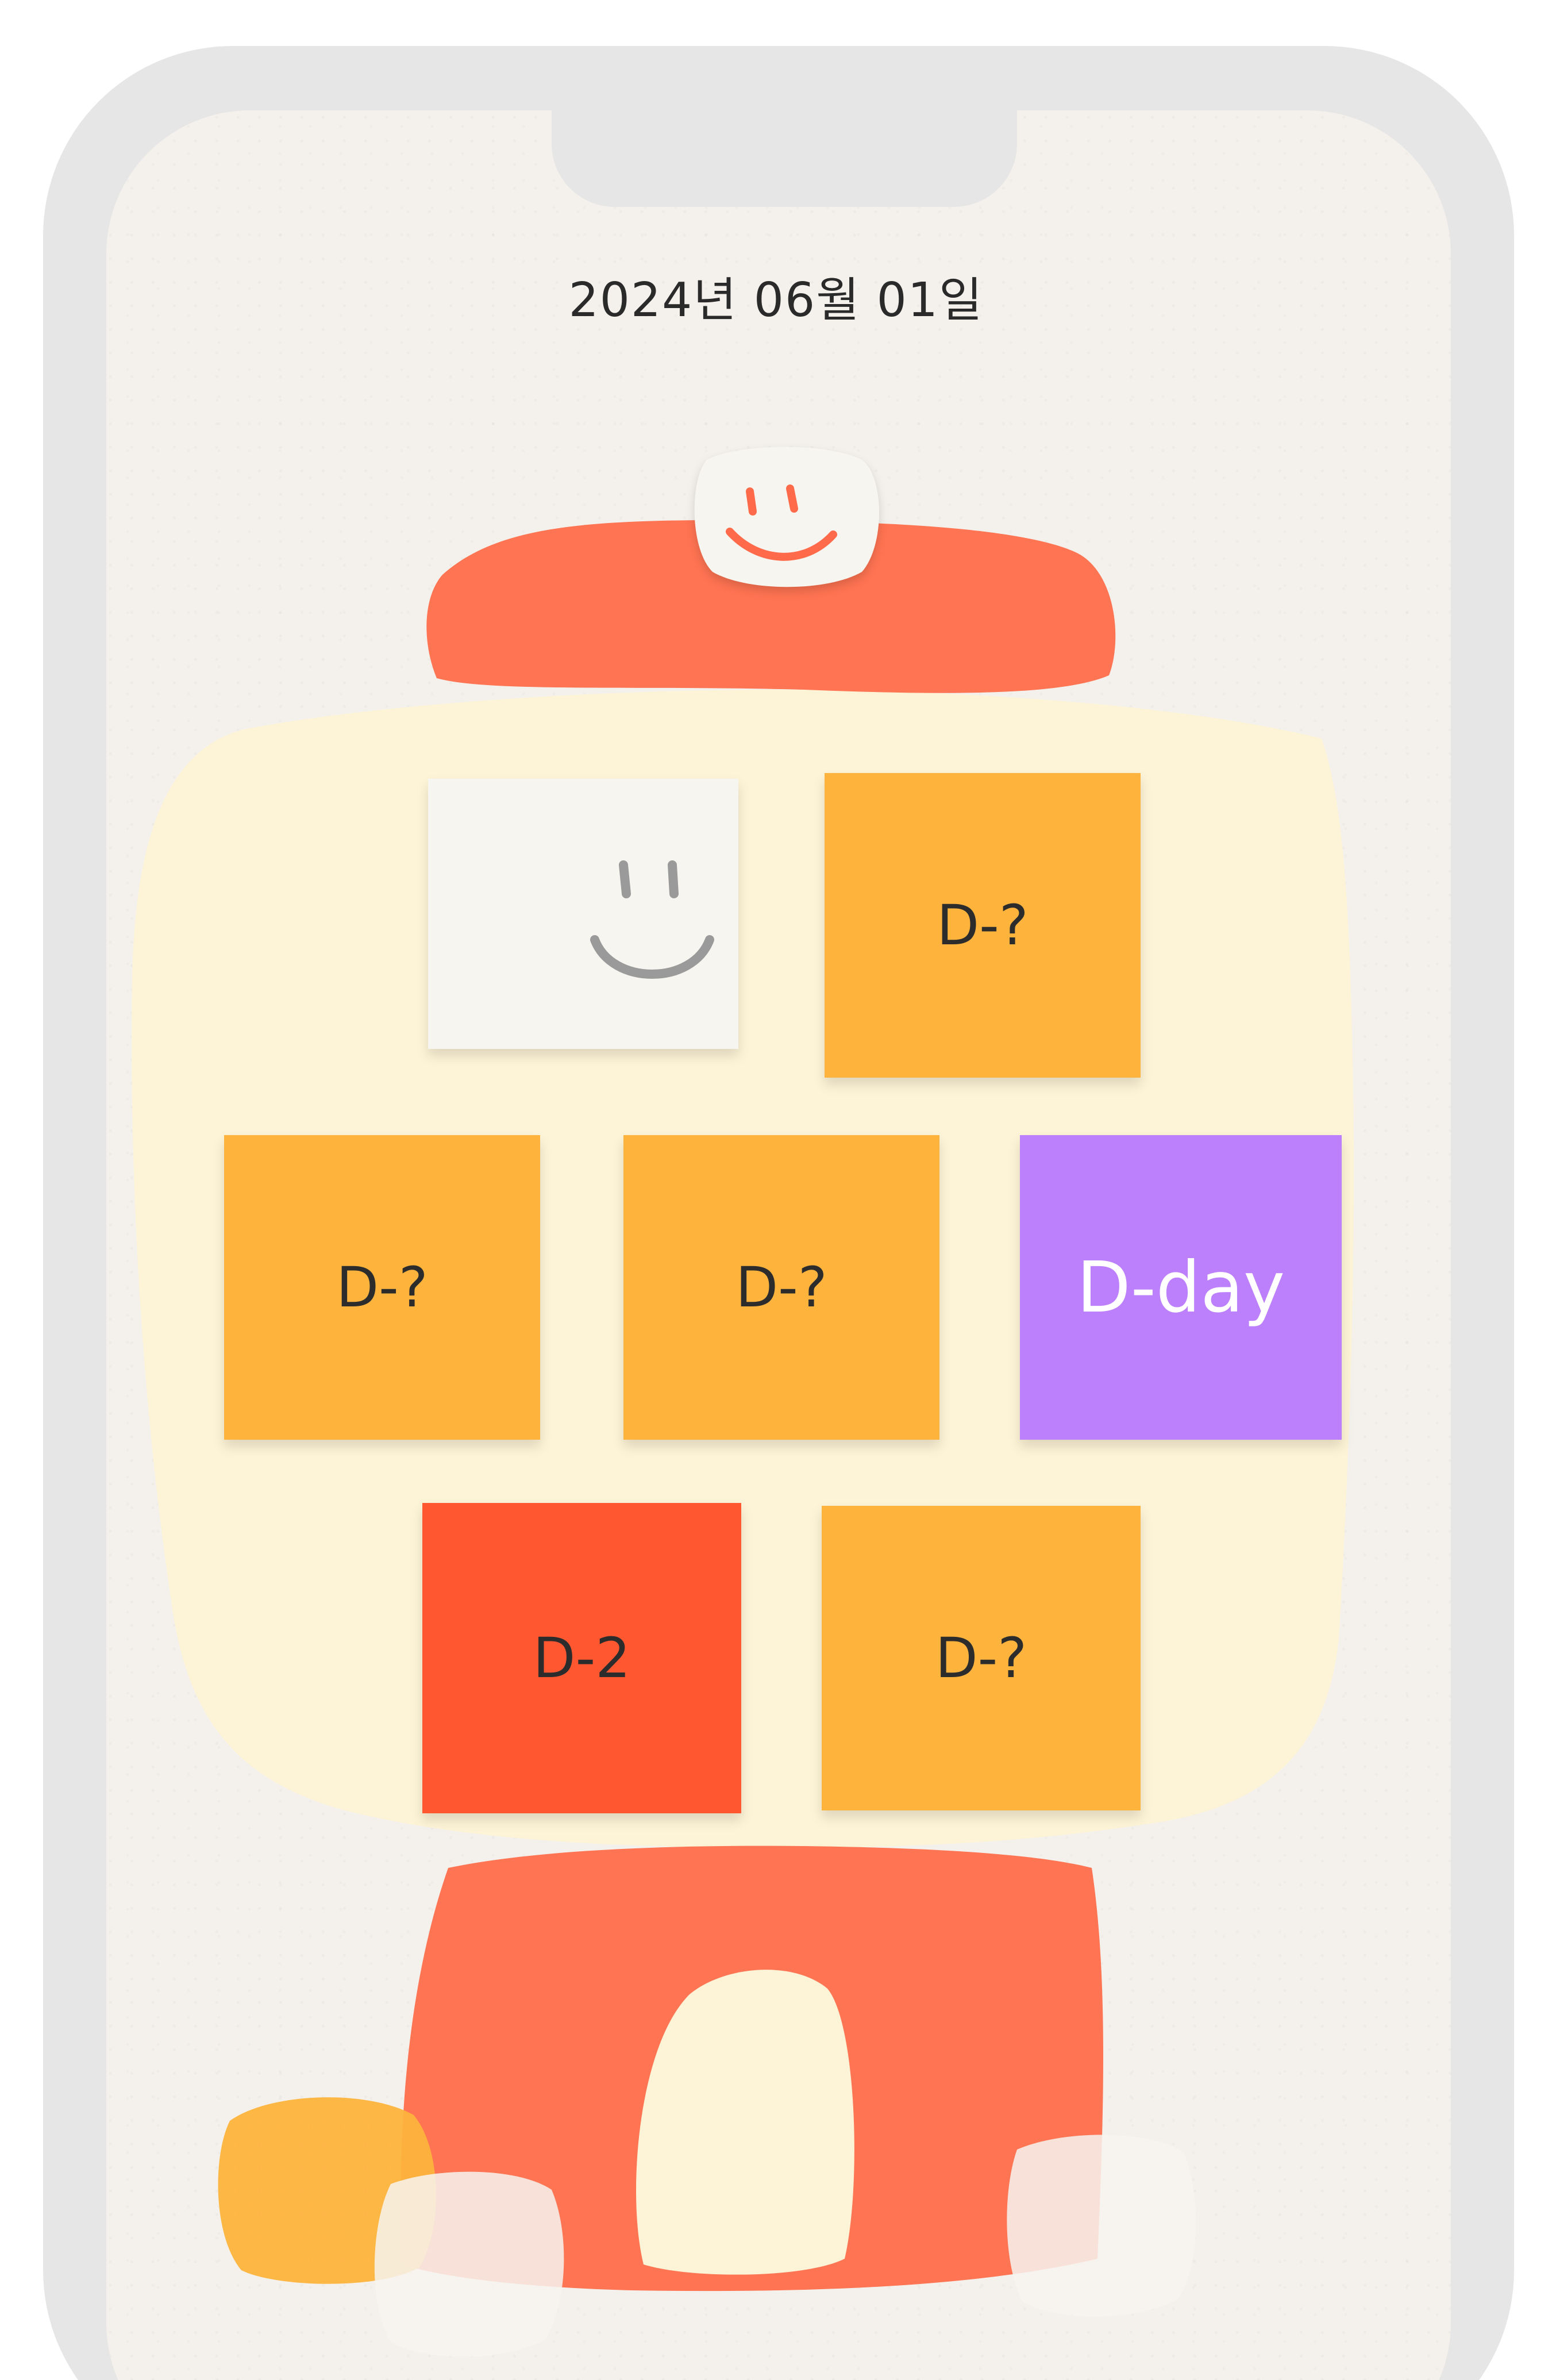 The width and height of the screenshot is (1552, 2380). I want to click on capsule-label: D-2, so click(582, 1658).